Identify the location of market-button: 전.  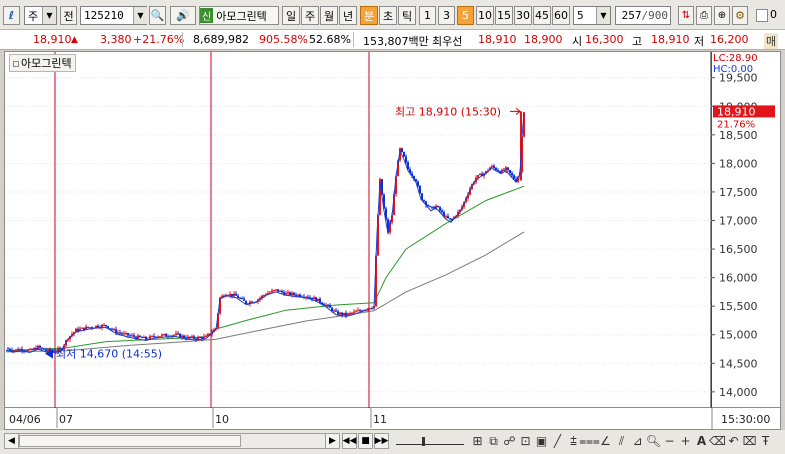
(68, 15).